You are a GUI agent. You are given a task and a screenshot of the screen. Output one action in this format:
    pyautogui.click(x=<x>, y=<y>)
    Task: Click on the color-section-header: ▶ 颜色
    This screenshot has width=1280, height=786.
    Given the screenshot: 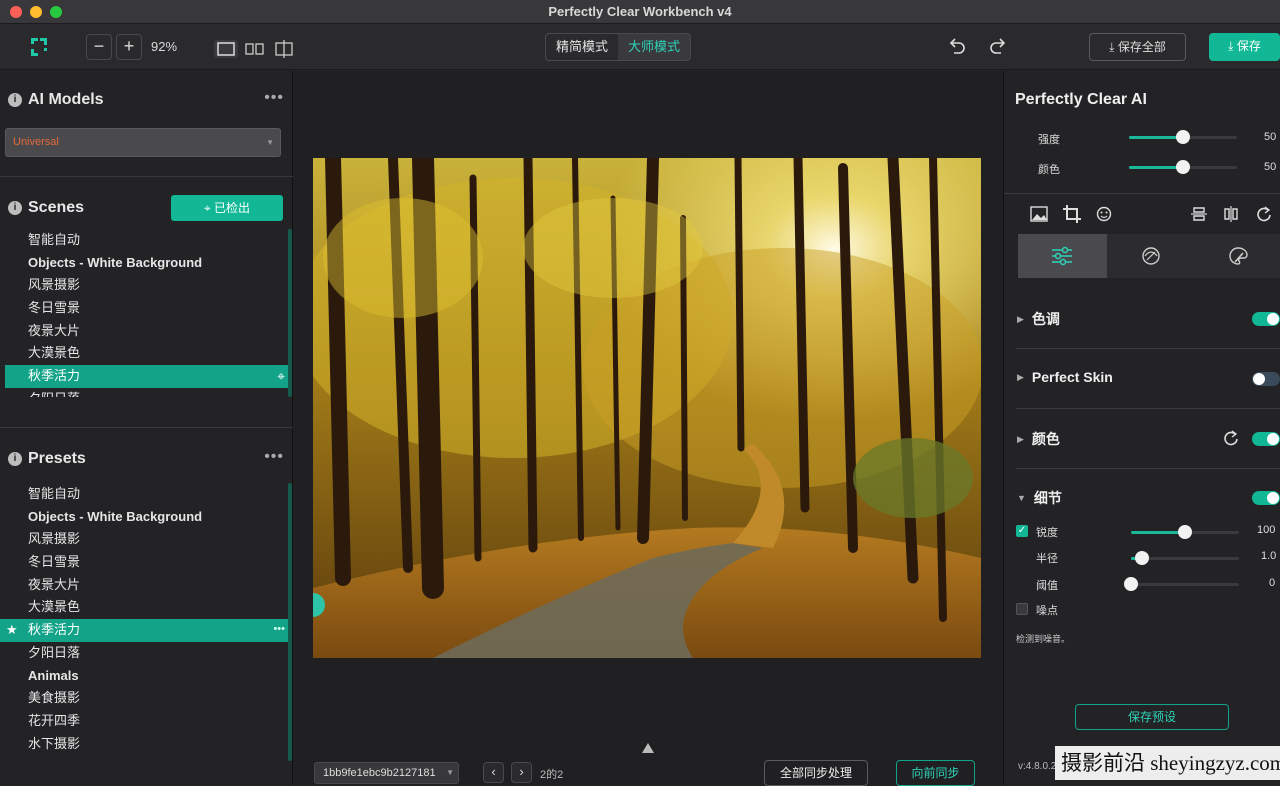 What is the action you would take?
    pyautogui.click(x=1038, y=439)
    